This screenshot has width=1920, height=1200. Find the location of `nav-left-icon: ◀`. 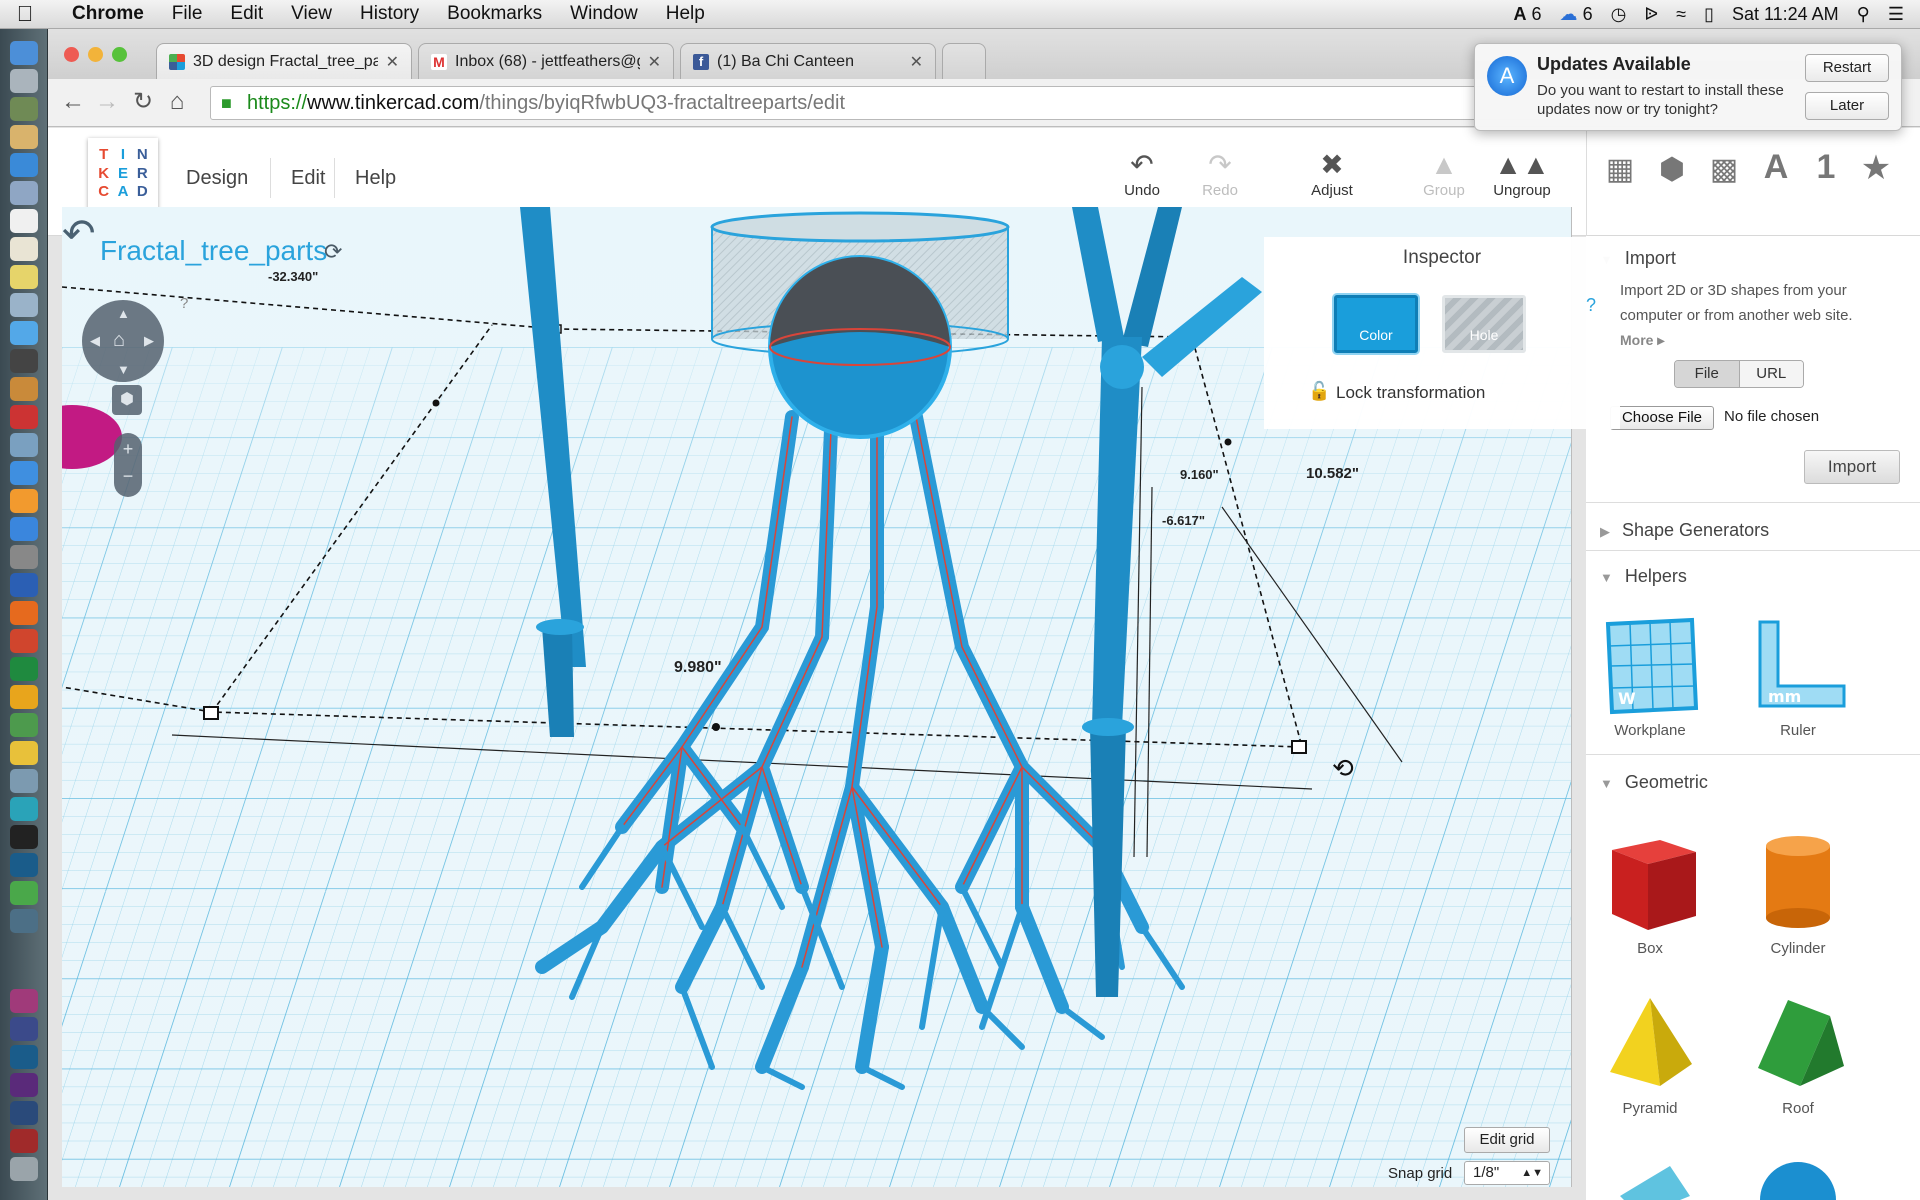

nav-left-icon: ◀ is located at coordinates (95, 341).